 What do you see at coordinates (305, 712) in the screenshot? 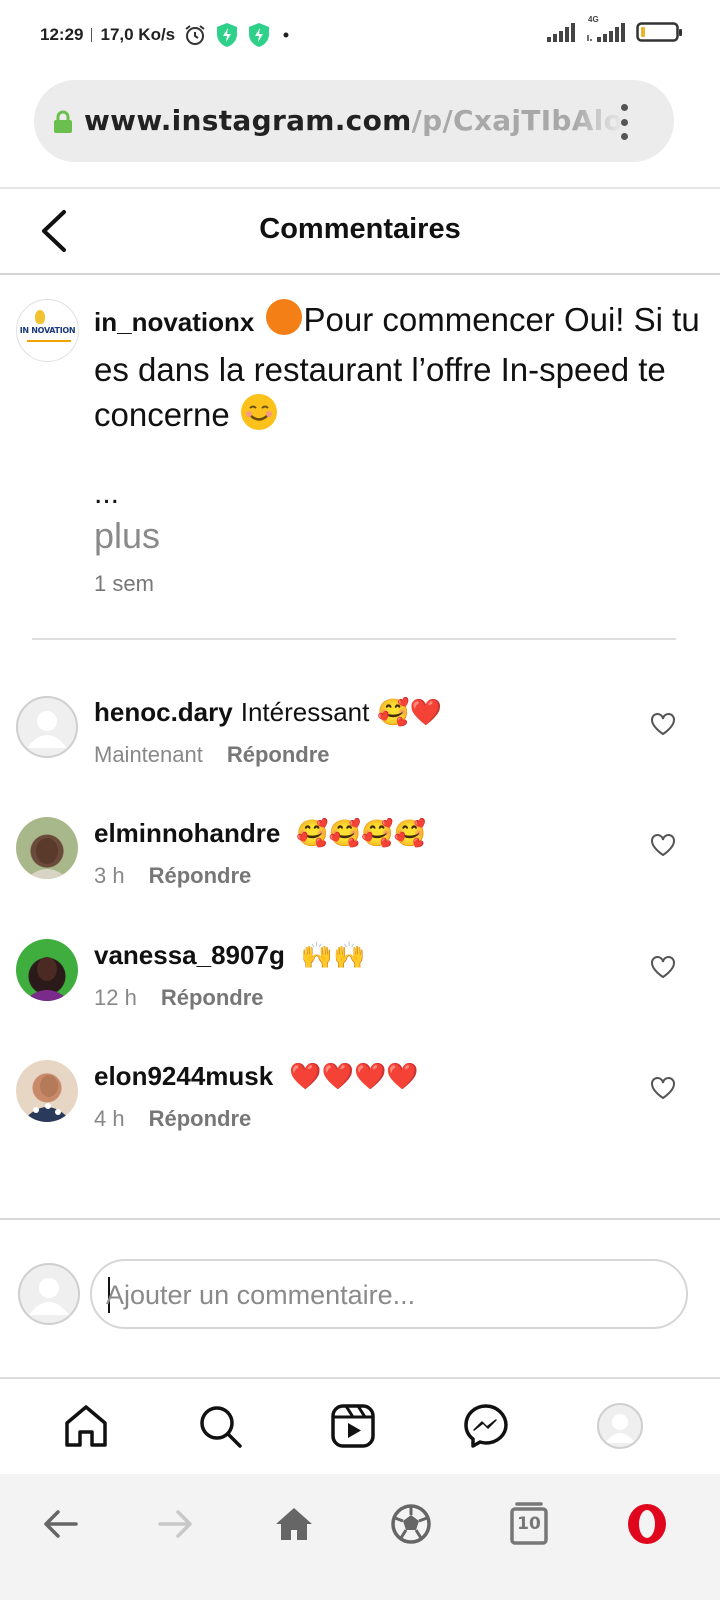
I see `comment-body: Intéressant` at bounding box center [305, 712].